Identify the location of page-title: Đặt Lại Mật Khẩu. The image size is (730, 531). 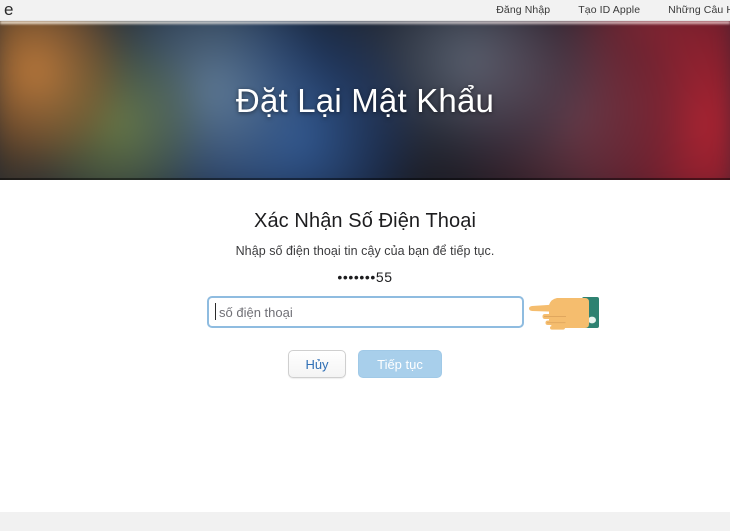
(365, 100).